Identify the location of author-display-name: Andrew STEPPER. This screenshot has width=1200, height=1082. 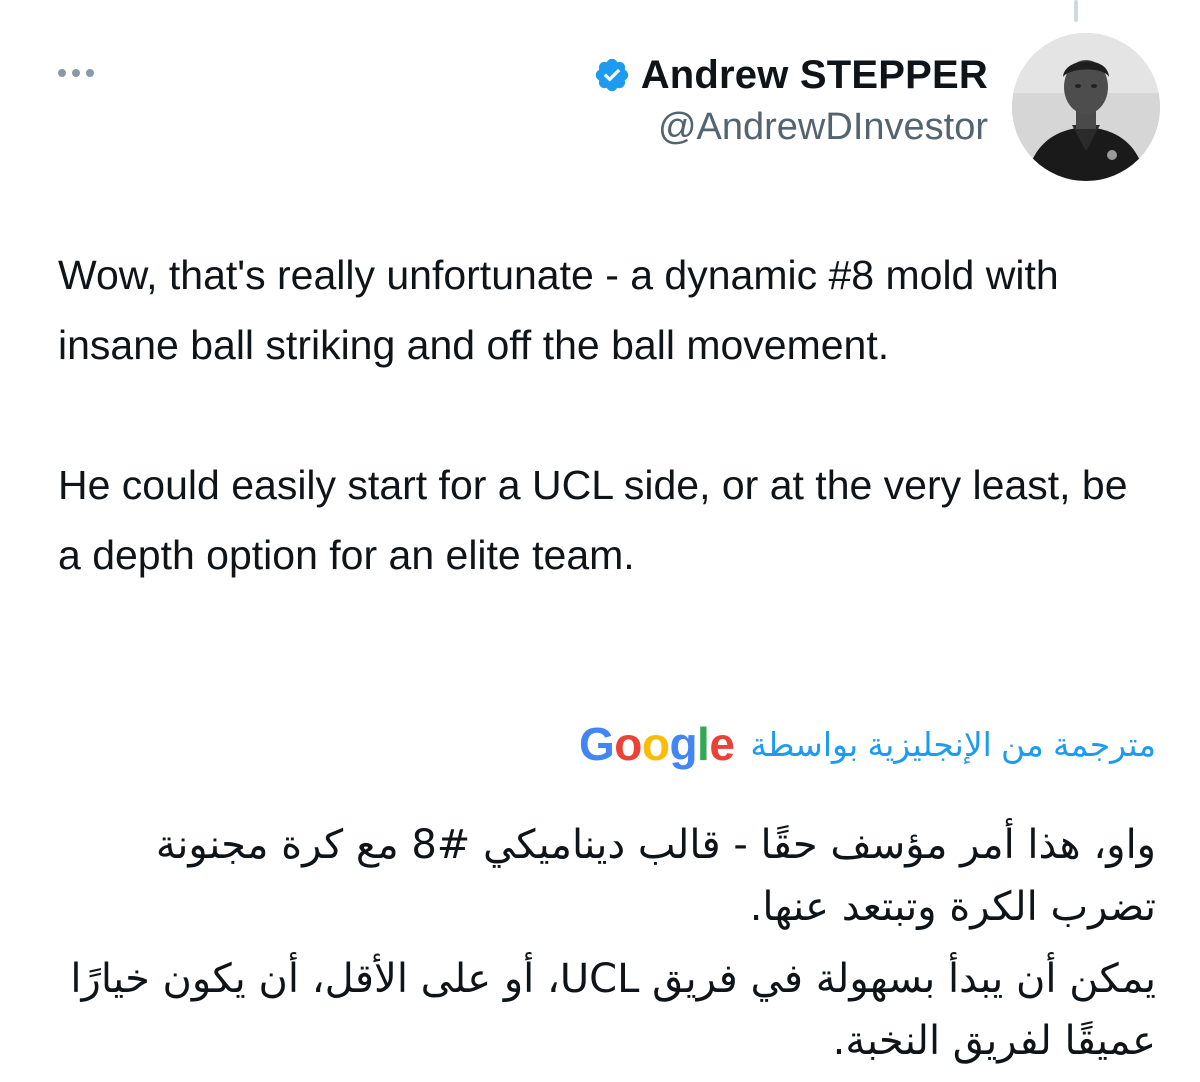
(814, 75).